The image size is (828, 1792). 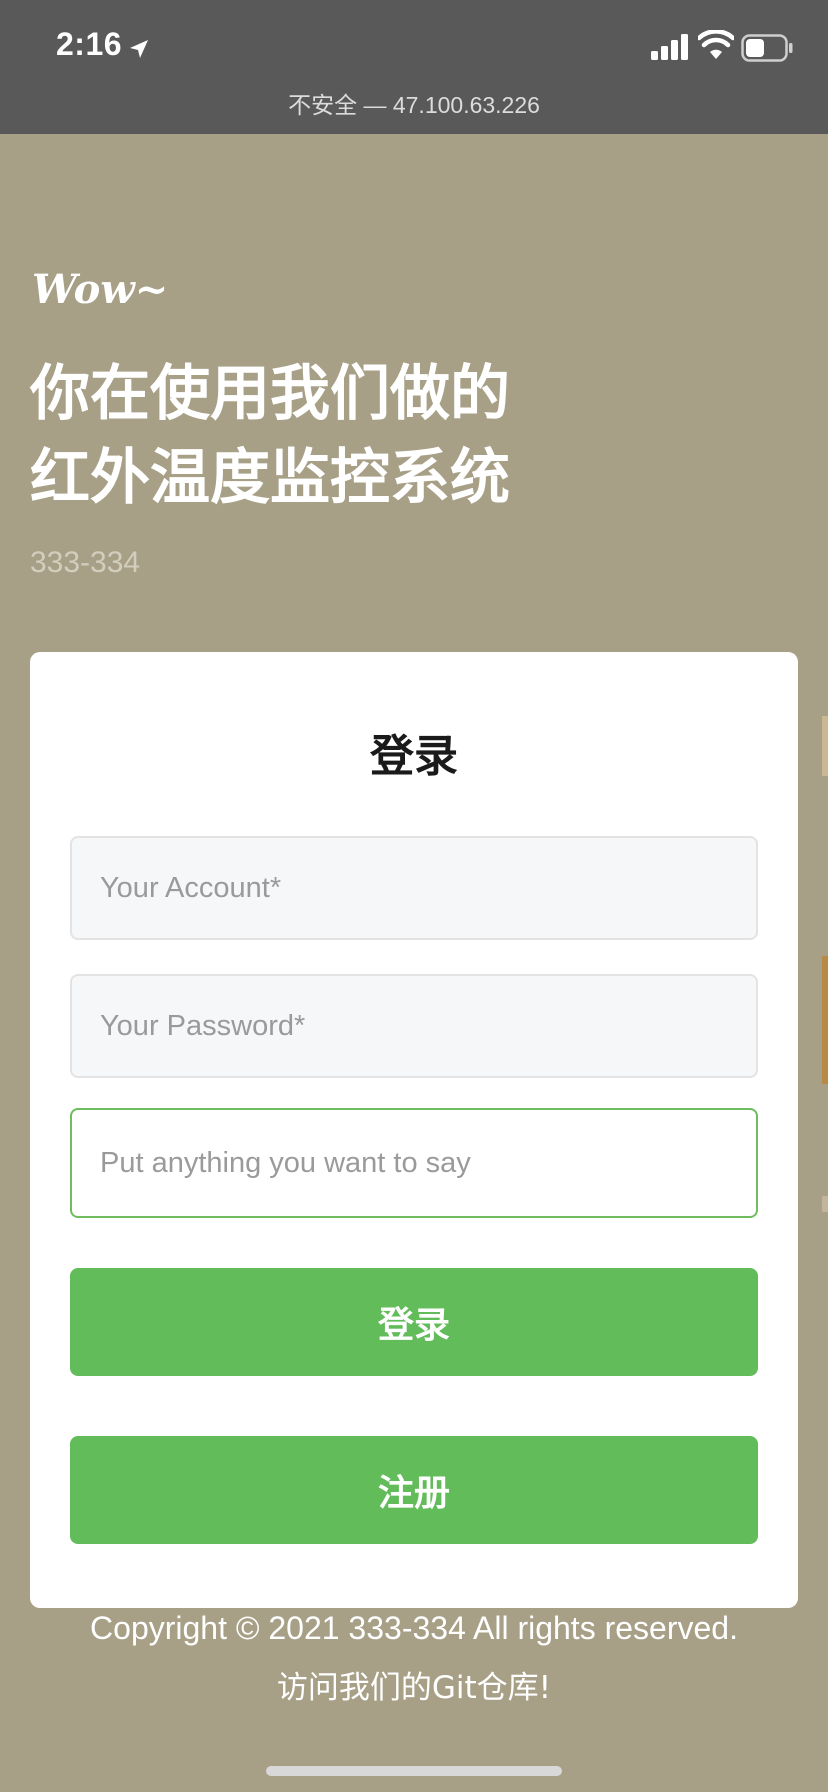 What do you see at coordinates (716, 44) in the screenshot?
I see `wifi-icon` at bounding box center [716, 44].